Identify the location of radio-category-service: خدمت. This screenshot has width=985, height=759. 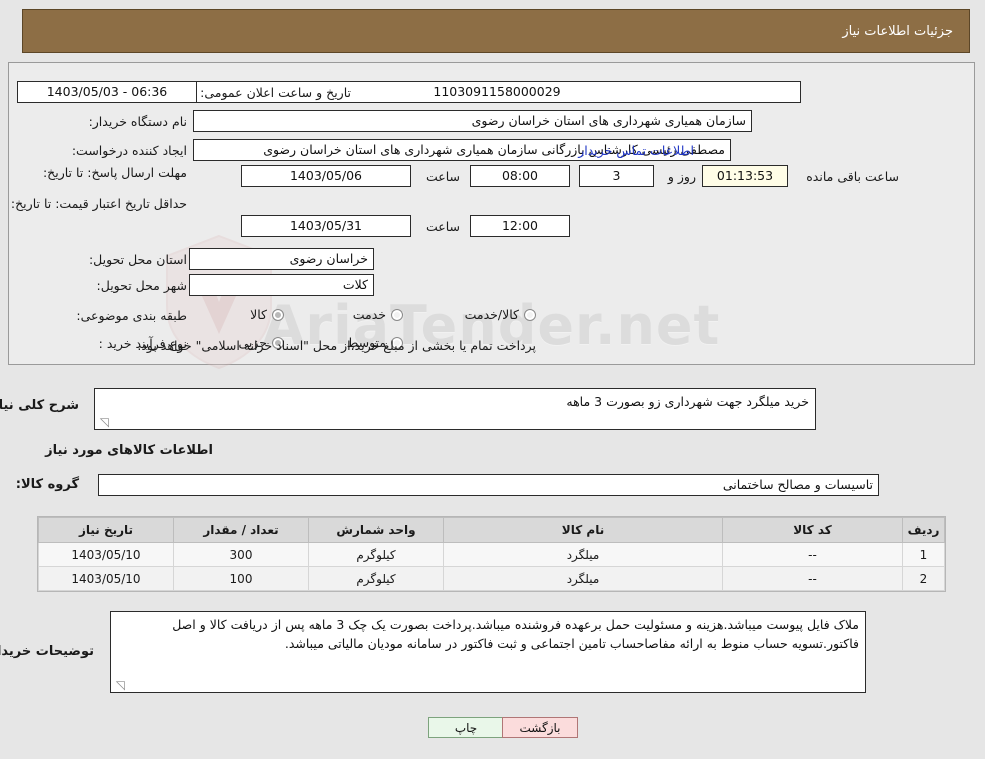
(379, 314).